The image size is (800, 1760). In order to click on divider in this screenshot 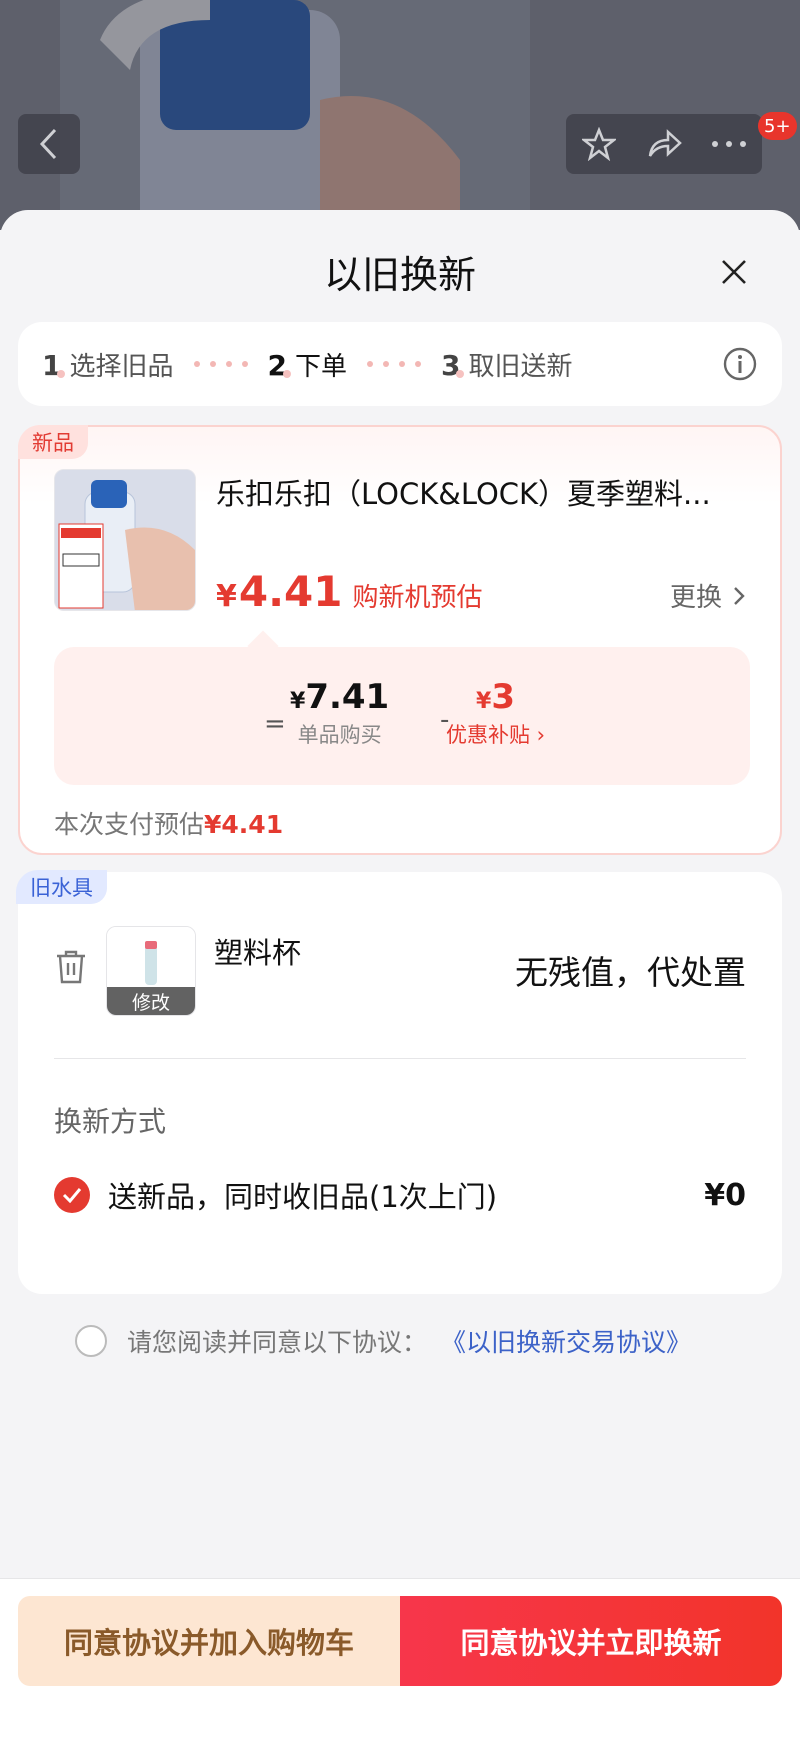, I will do `click(400, 1058)`.